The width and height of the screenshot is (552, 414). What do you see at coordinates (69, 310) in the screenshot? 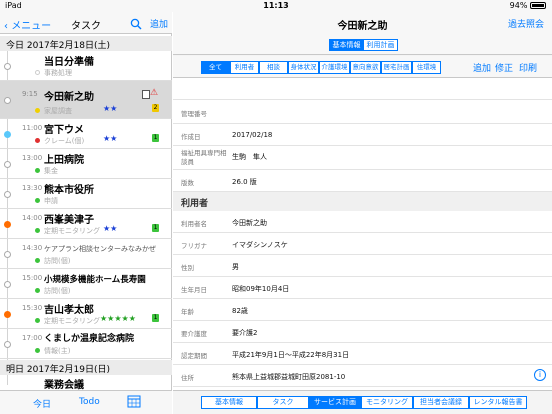
I see `task-name: 吉山孝太郎` at bounding box center [69, 310].